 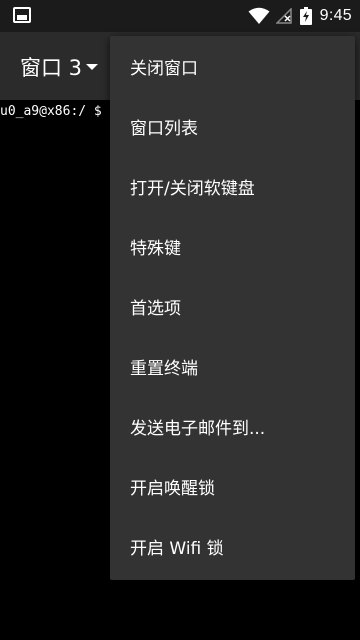 What do you see at coordinates (232, 486) in the screenshot?
I see `menu-item-wake-lock: 开启唤醒锁` at bounding box center [232, 486].